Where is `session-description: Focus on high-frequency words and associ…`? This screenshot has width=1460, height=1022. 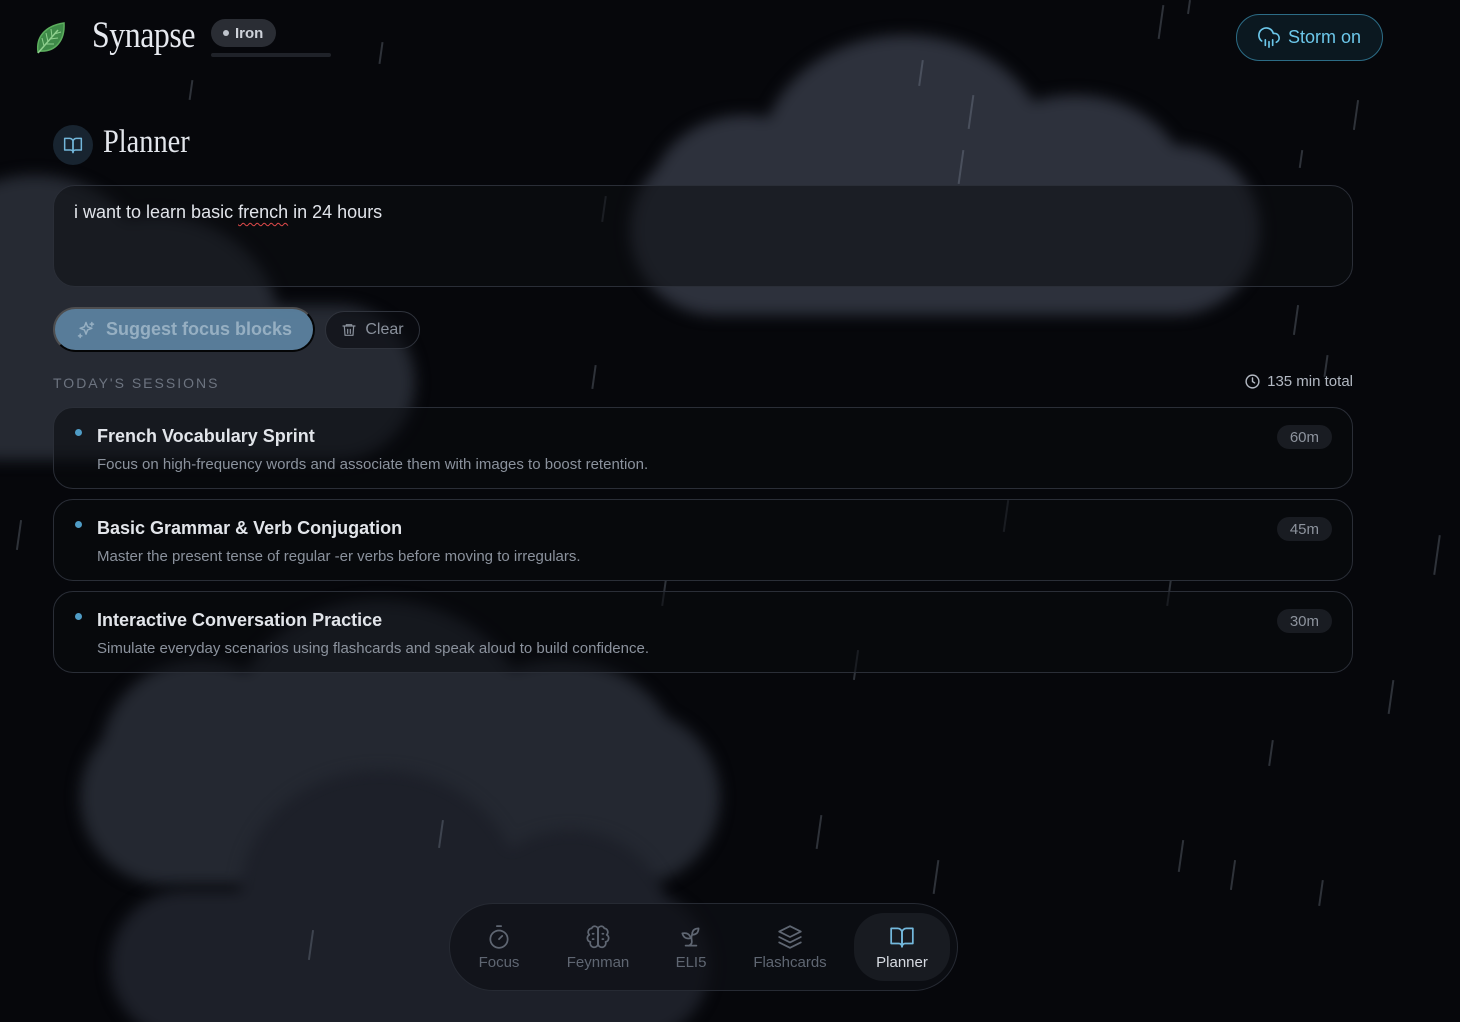 session-description: Focus on high-frequency words and associ… is located at coordinates (373, 464).